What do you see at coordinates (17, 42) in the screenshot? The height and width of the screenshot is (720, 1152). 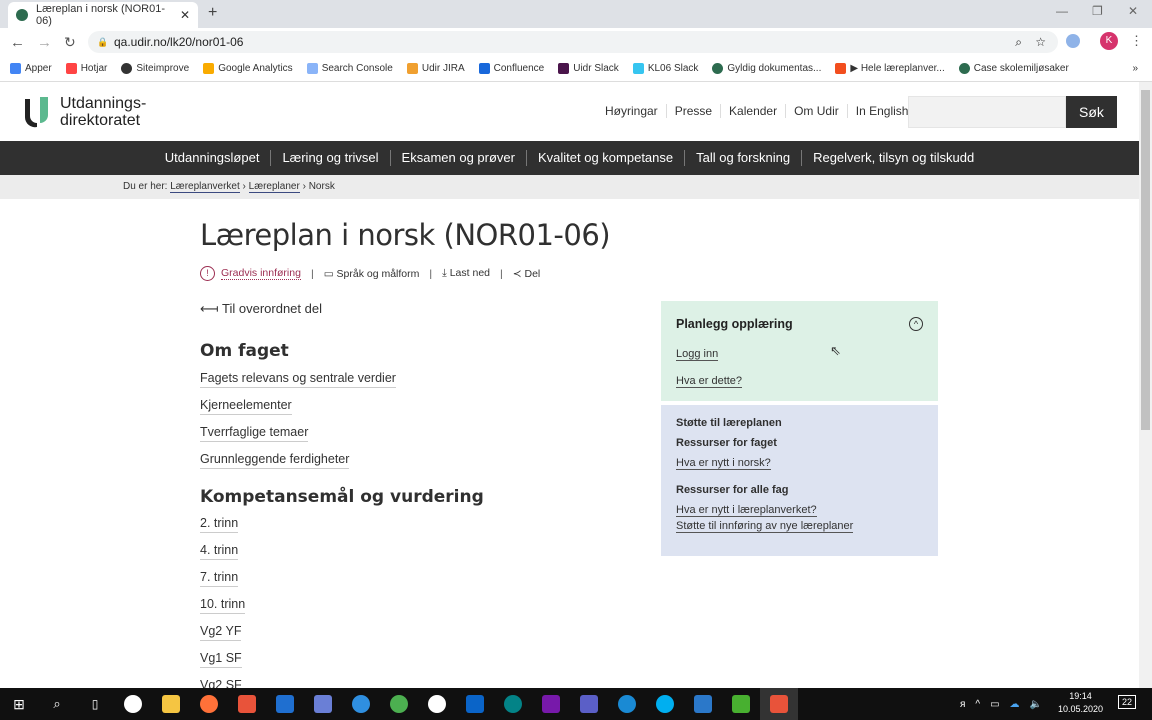 I see `back-icon: ←` at bounding box center [17, 42].